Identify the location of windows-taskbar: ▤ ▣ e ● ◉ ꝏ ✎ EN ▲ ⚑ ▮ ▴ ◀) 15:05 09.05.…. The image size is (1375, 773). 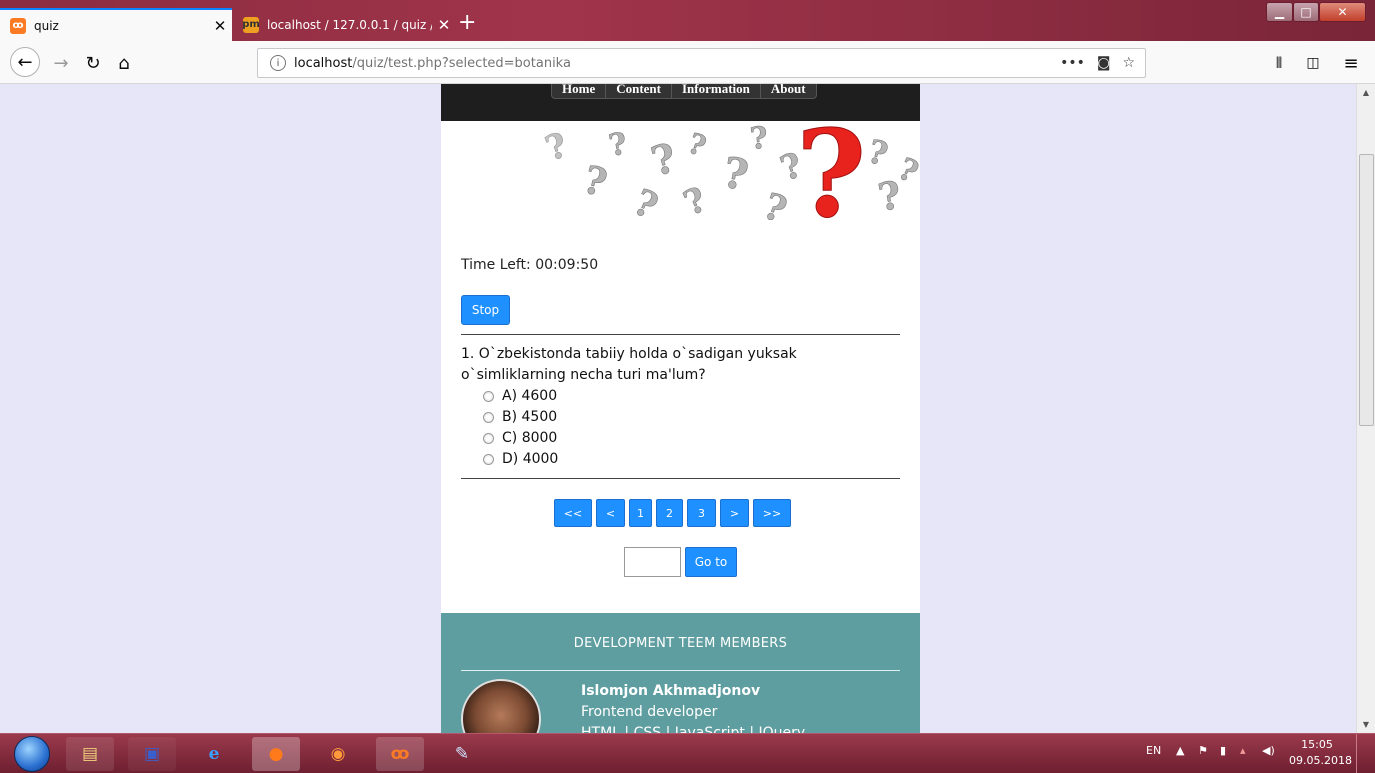
(687, 753).